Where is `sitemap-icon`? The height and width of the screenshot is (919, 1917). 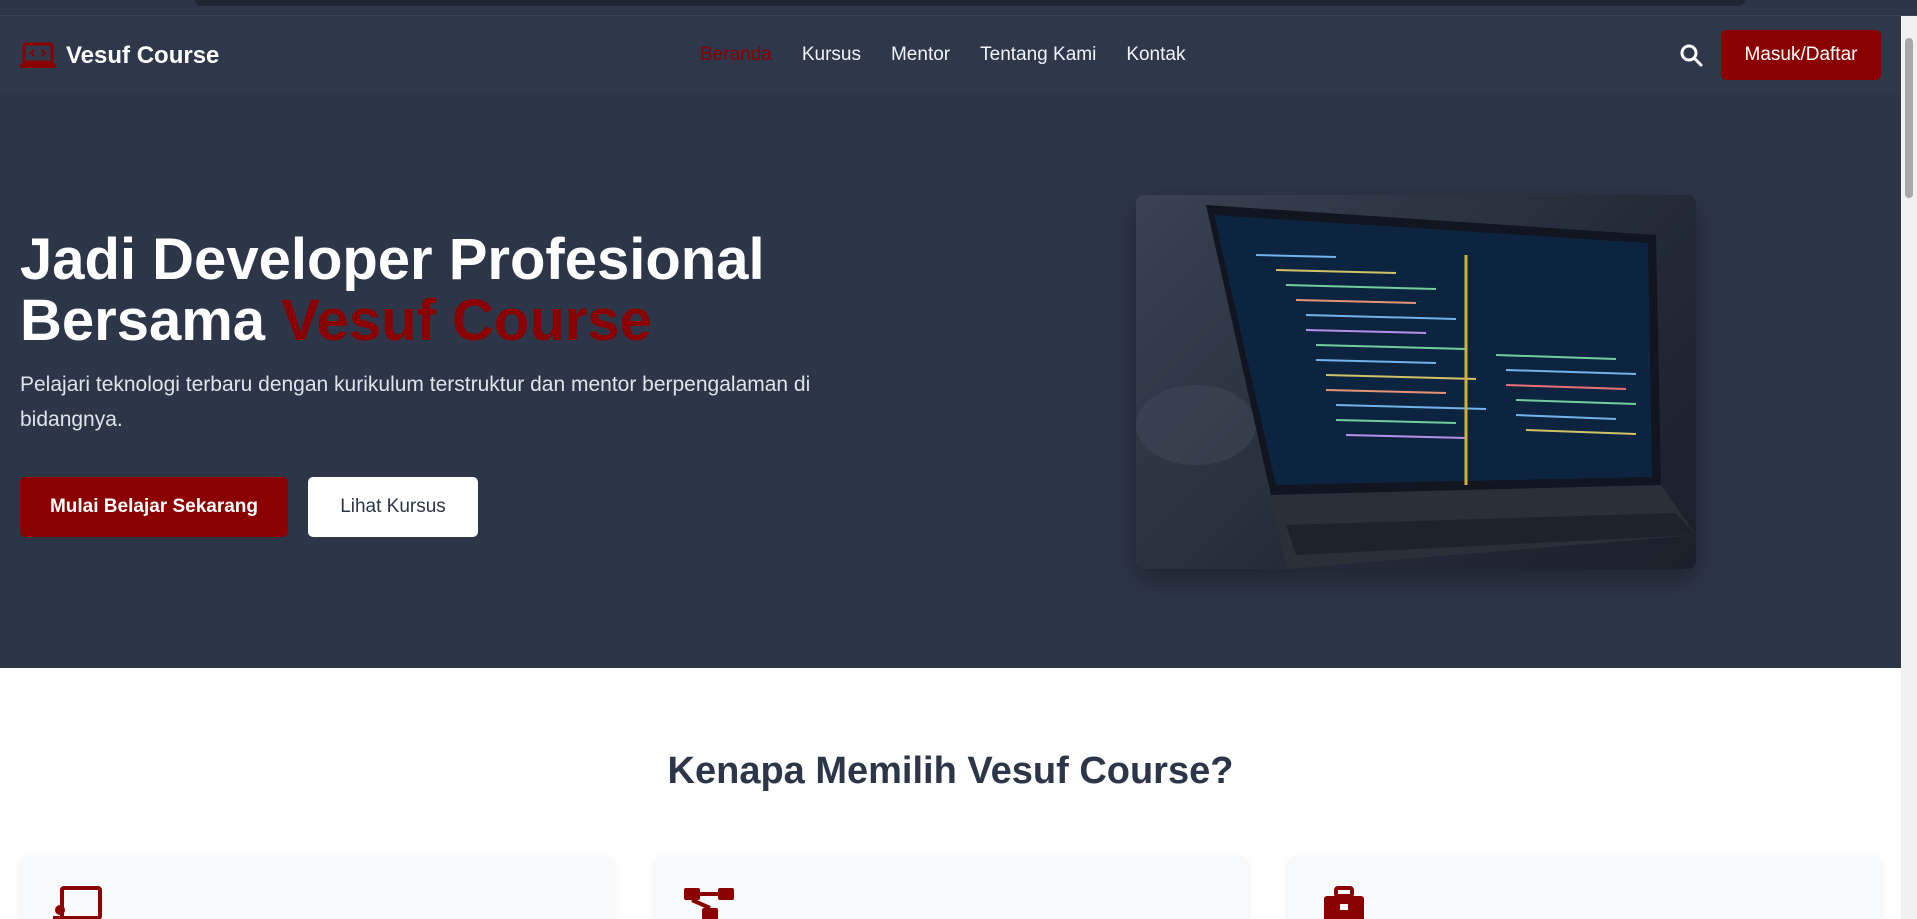
sitemap-icon is located at coordinates (709, 903).